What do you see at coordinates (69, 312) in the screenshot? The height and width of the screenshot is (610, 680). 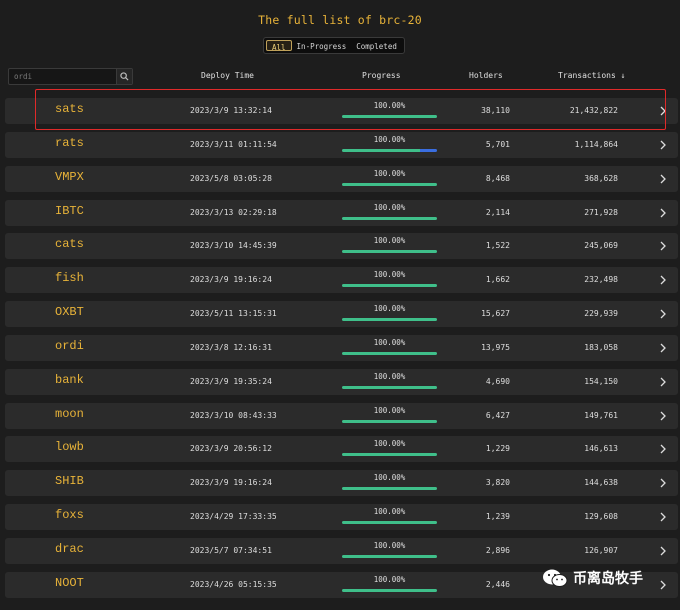 I see `token-tick: OXBT` at bounding box center [69, 312].